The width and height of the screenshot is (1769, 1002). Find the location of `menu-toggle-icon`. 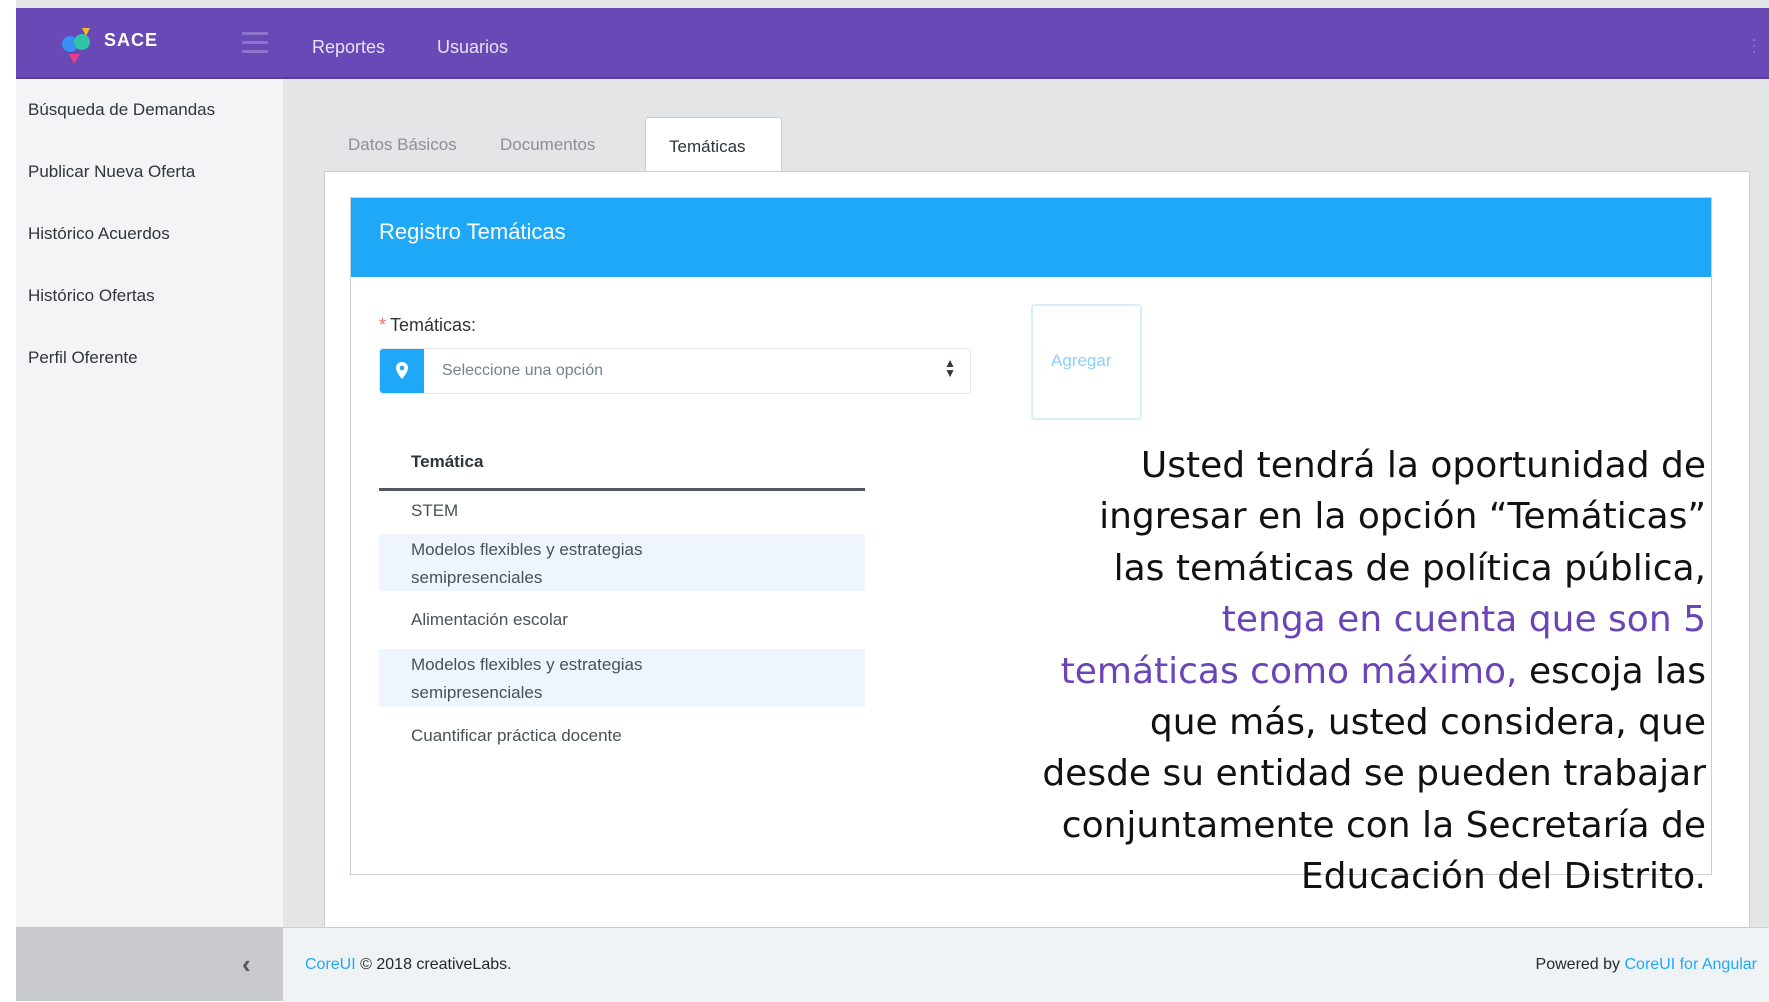

menu-toggle-icon is located at coordinates (255, 43).